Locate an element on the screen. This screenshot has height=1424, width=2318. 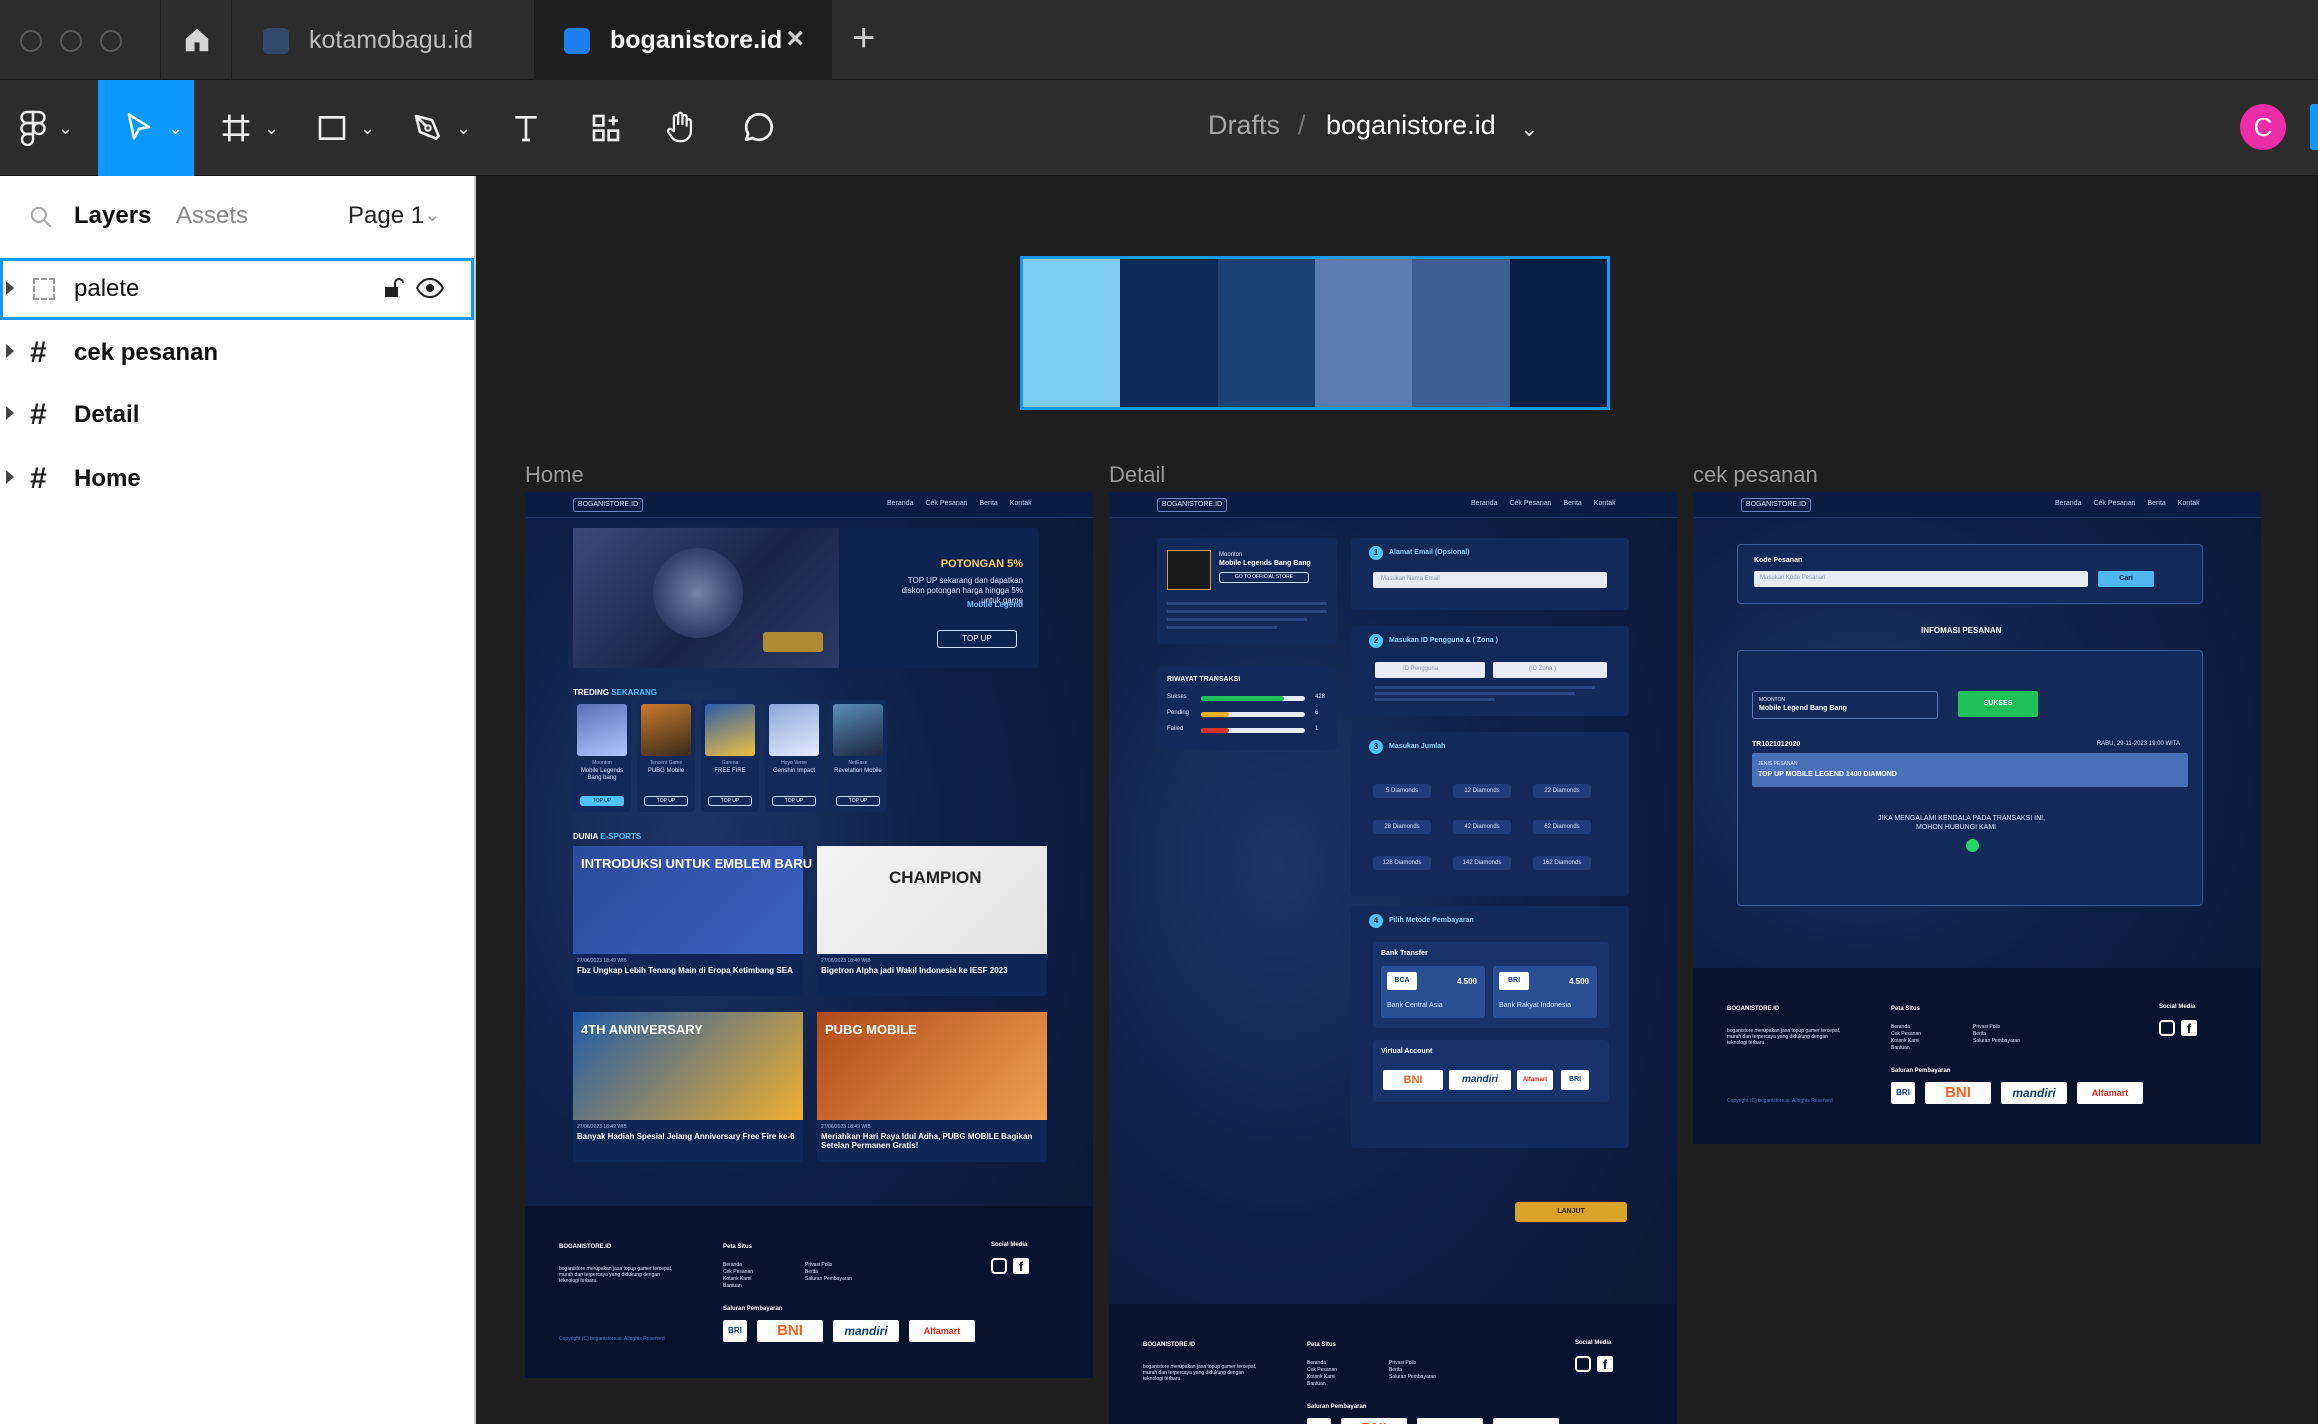
diamond-option-button: 162 Diamonds is located at coordinates (1562, 863).